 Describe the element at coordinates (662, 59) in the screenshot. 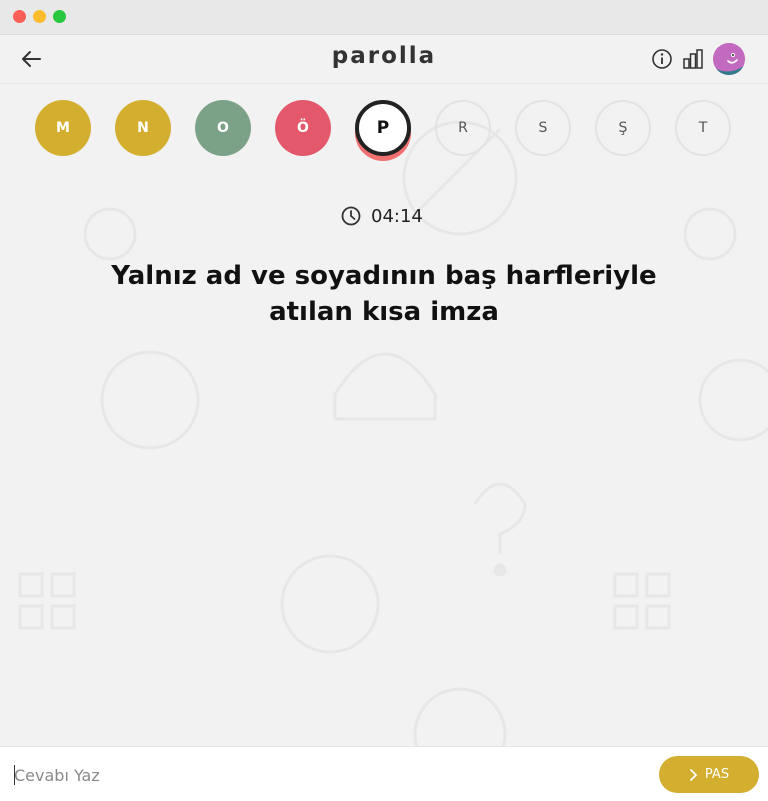

I see `info-icon` at that location.